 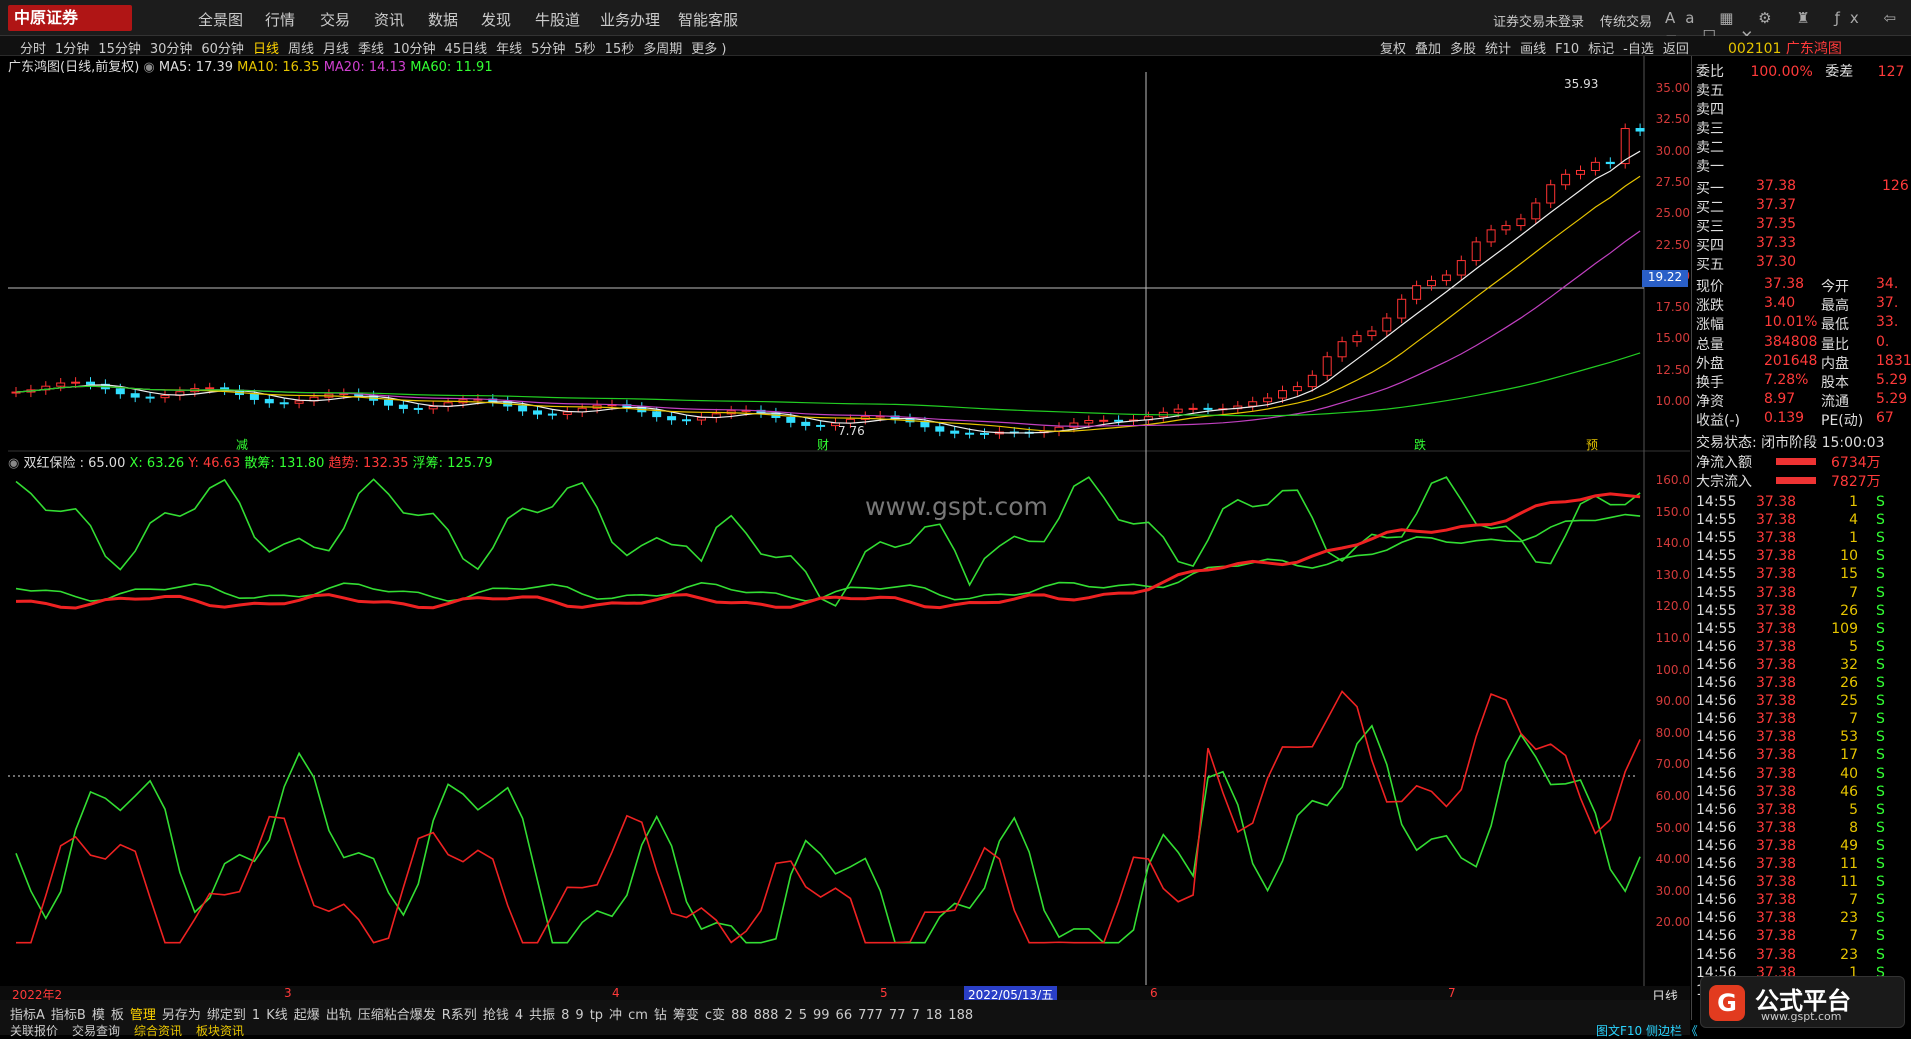 I want to click on quote-row: 换手 7.28% 股本 5.29, so click(x=1802, y=381).